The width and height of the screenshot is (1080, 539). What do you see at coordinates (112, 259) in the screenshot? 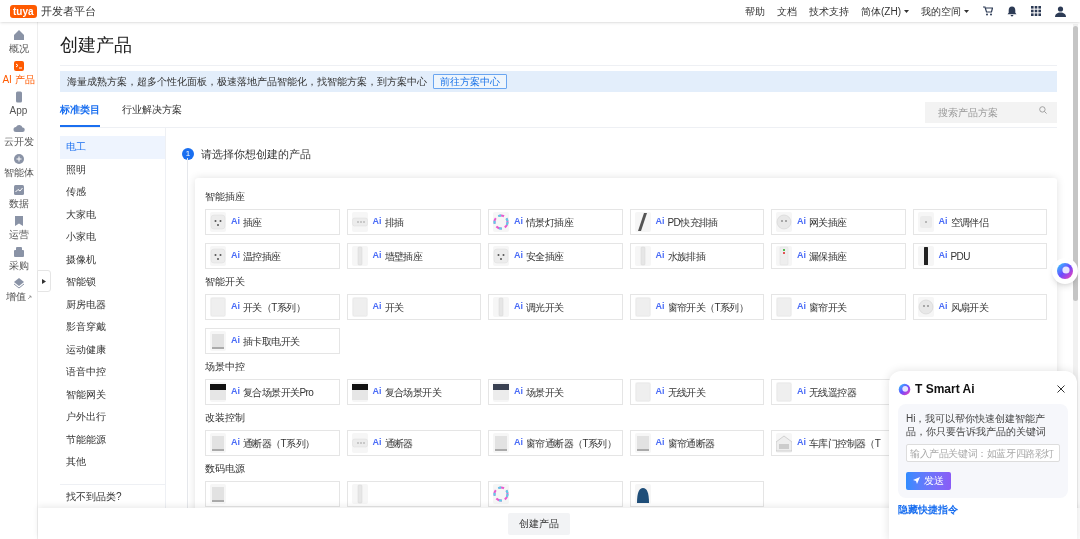
I see `category-item: 摄像机` at bounding box center [112, 259].